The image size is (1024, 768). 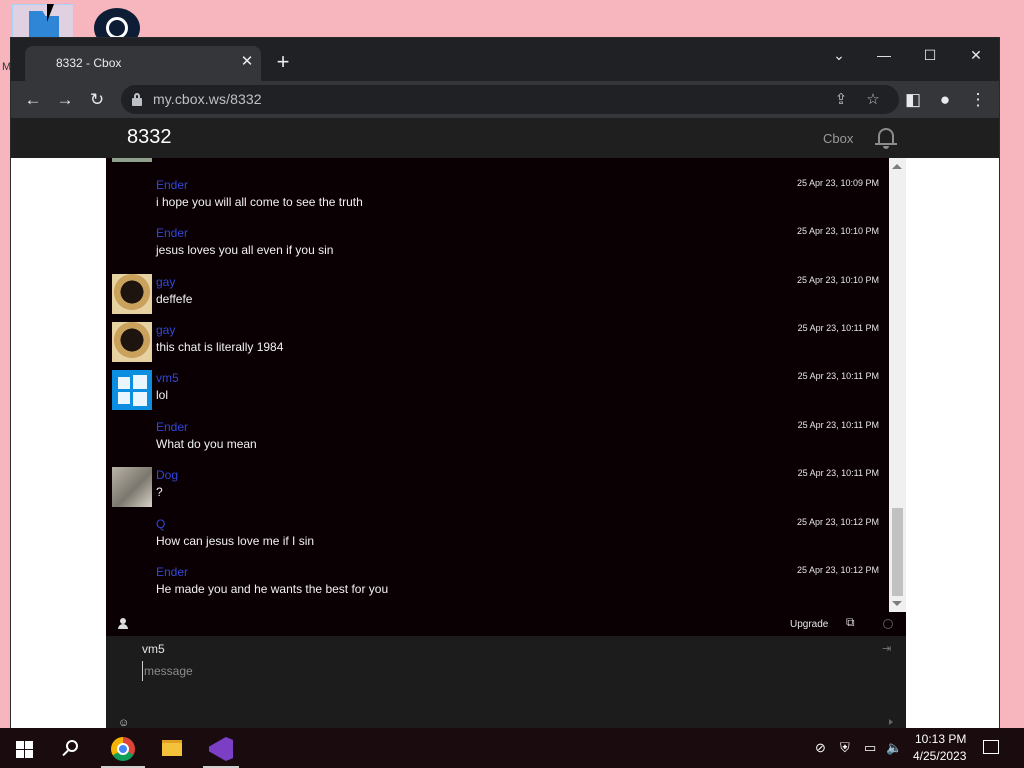 What do you see at coordinates (991, 747) in the screenshot?
I see `notification-icon` at bounding box center [991, 747].